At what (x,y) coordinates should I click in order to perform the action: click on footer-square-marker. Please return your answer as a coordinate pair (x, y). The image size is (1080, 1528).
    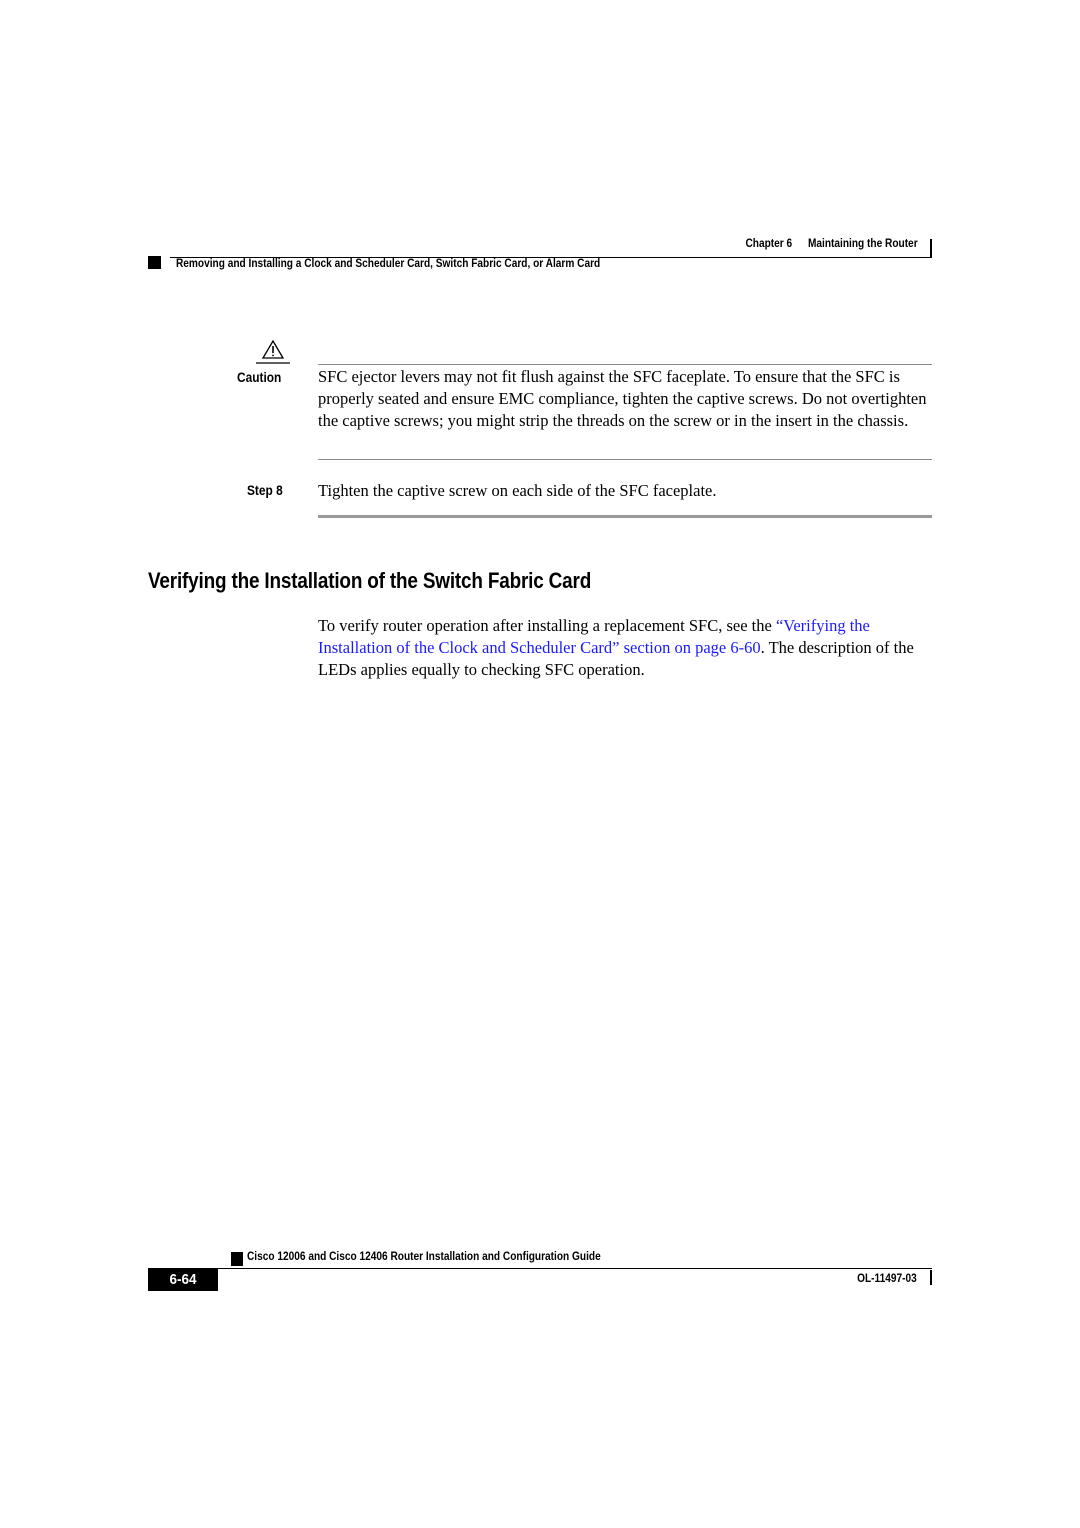
    Looking at the image, I should click on (237, 1259).